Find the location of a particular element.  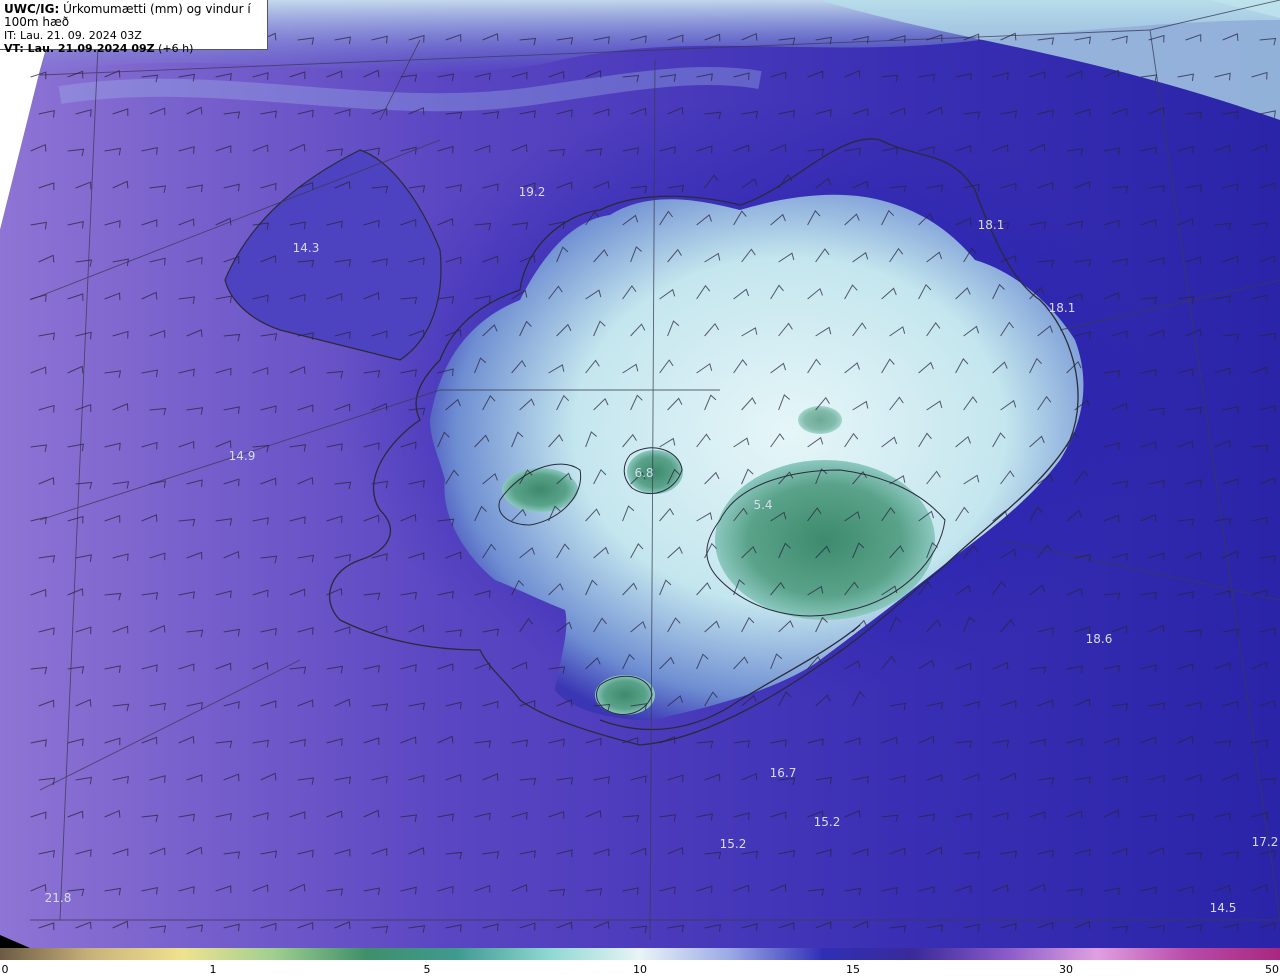

colorbar-tick: 50 is located at coordinates (1272, 969).